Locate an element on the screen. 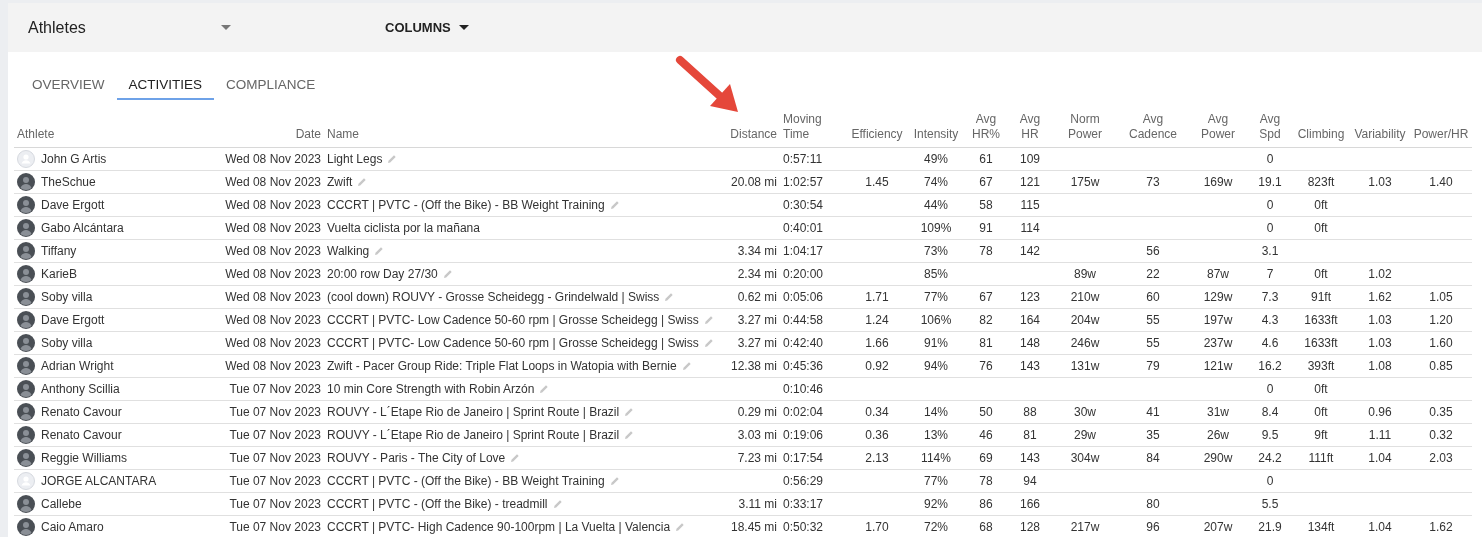  column-header: Distance is located at coordinates (753, 134).